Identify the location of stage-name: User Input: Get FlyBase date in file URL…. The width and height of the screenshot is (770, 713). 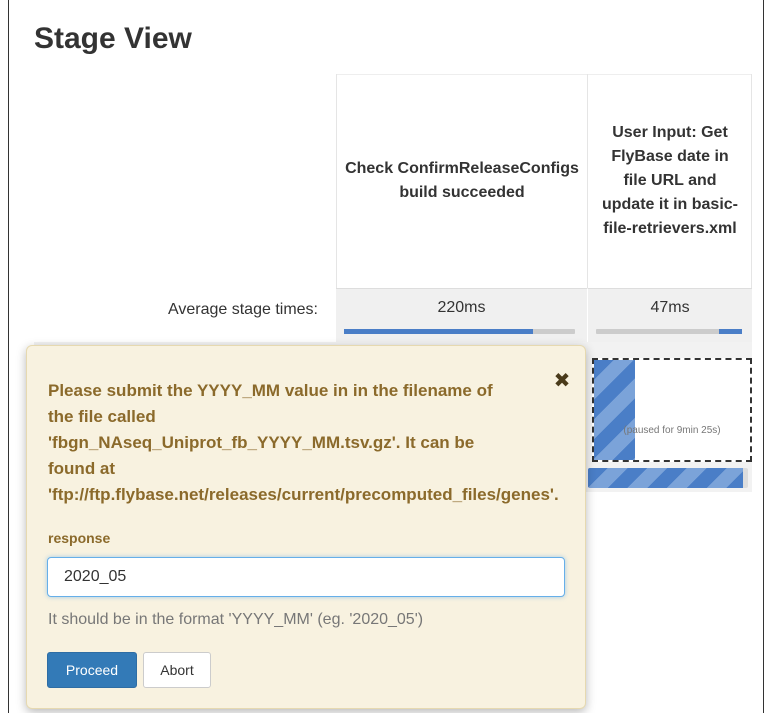
(669, 180).